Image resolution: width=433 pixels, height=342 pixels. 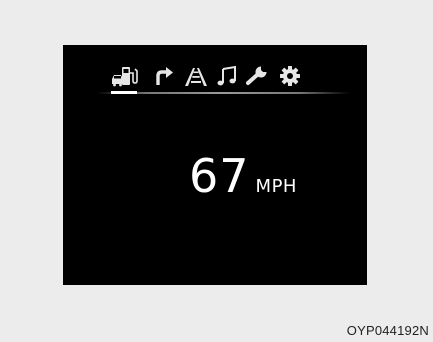 I want to click on settings-gear-icon, so click(x=290, y=76).